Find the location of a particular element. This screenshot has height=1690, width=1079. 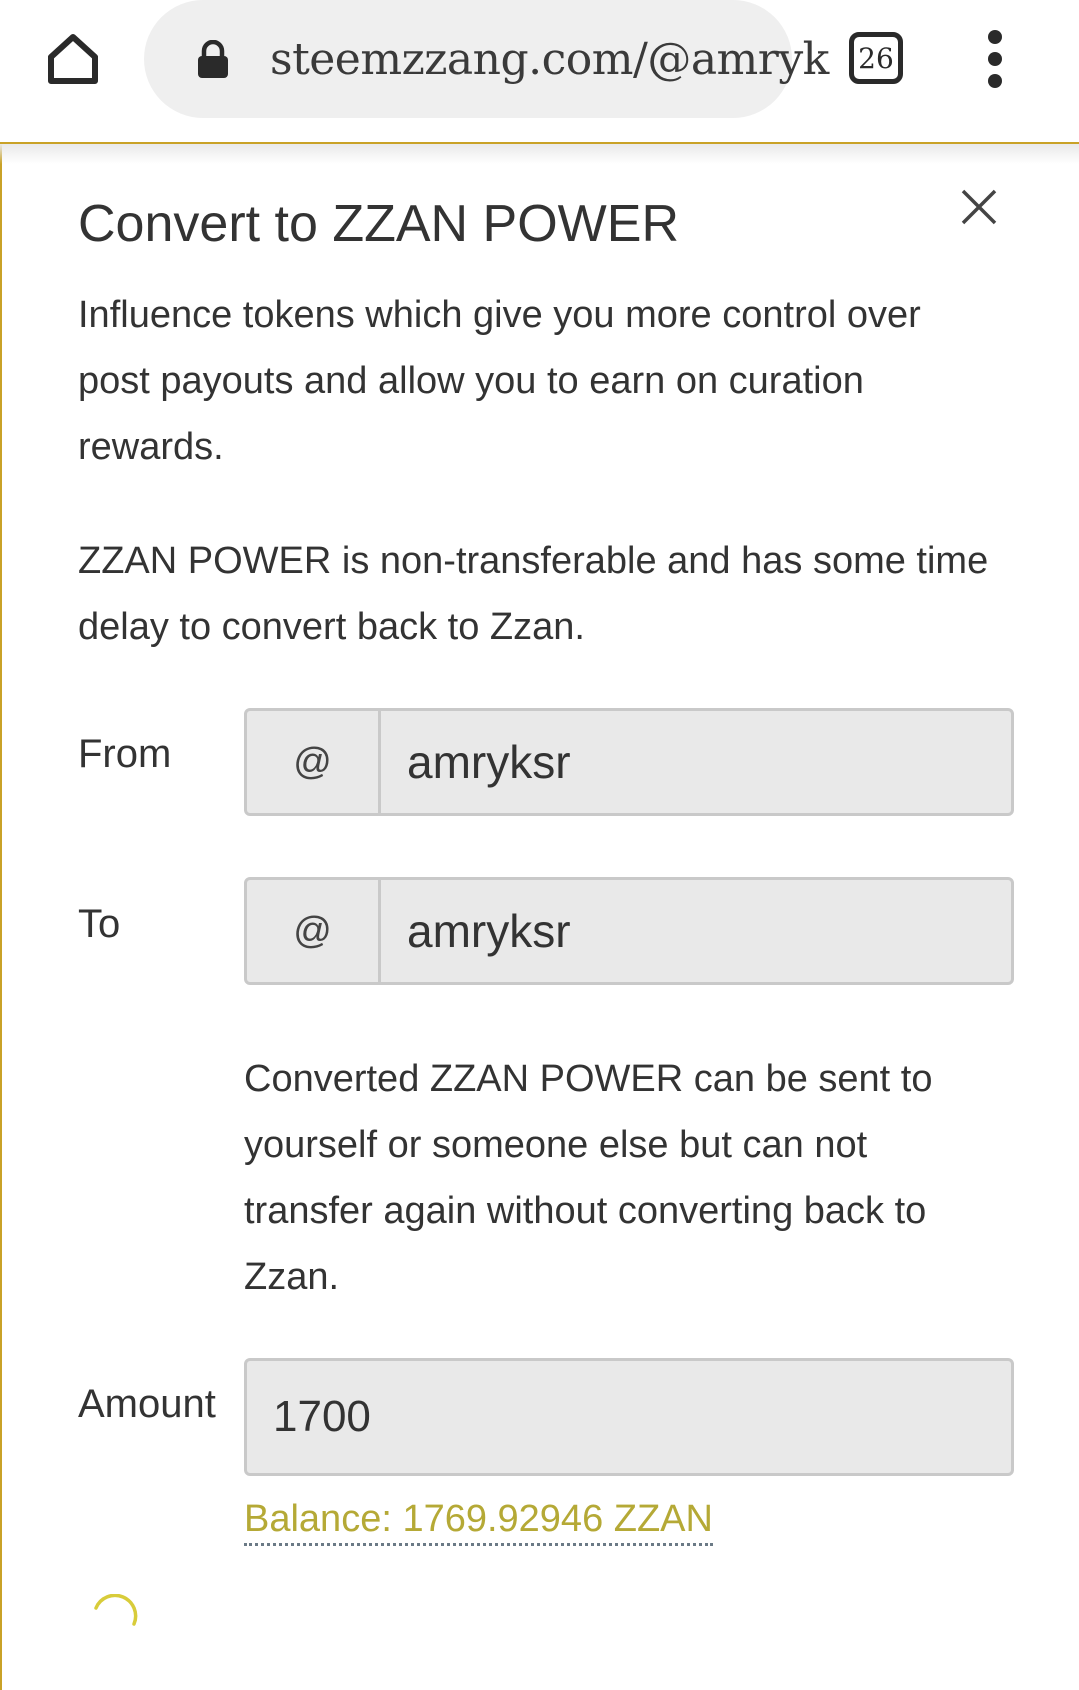

close-button is located at coordinates (979, 207).